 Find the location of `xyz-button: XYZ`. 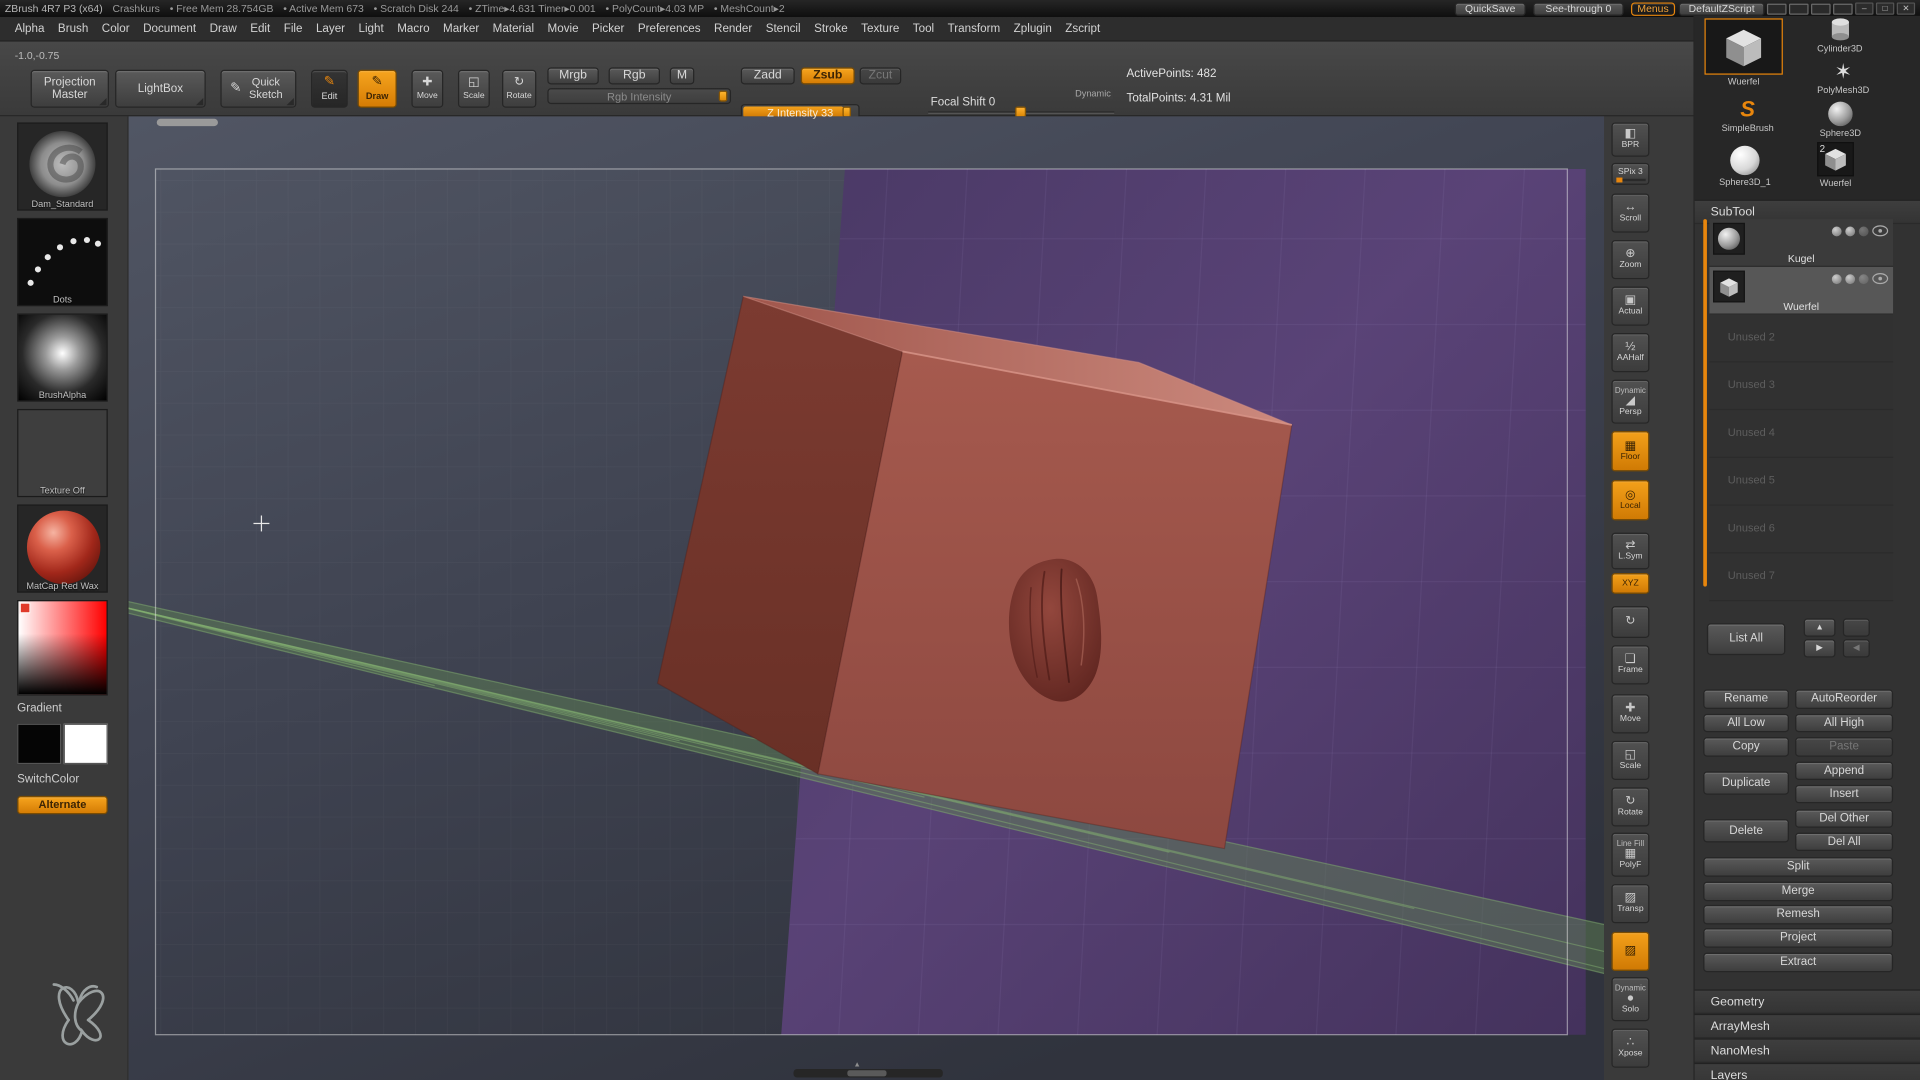

xyz-button: XYZ is located at coordinates (1630, 583).